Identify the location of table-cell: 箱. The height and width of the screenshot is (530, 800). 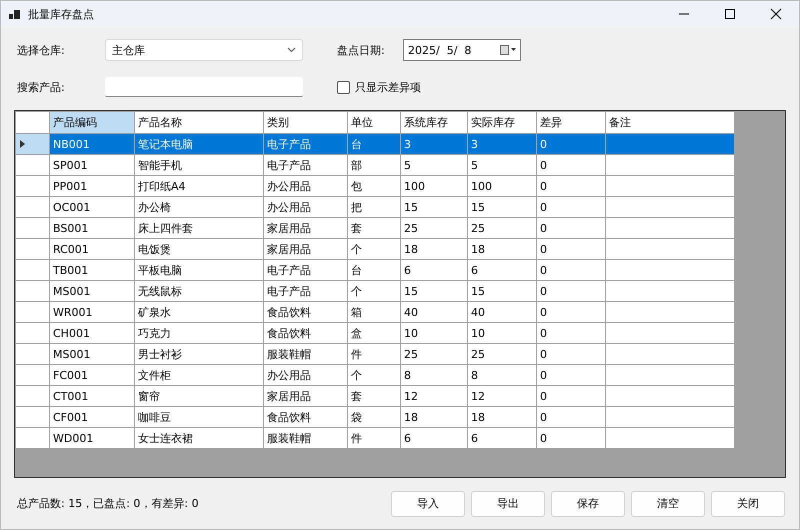
(374, 312).